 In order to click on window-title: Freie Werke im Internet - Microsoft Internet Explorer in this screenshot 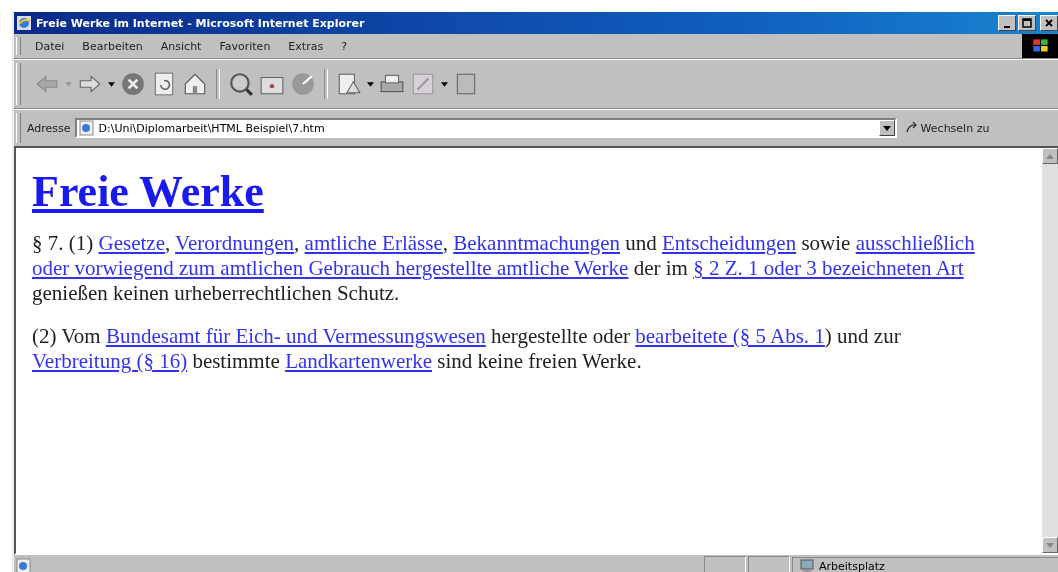, I will do `click(201, 23)`.